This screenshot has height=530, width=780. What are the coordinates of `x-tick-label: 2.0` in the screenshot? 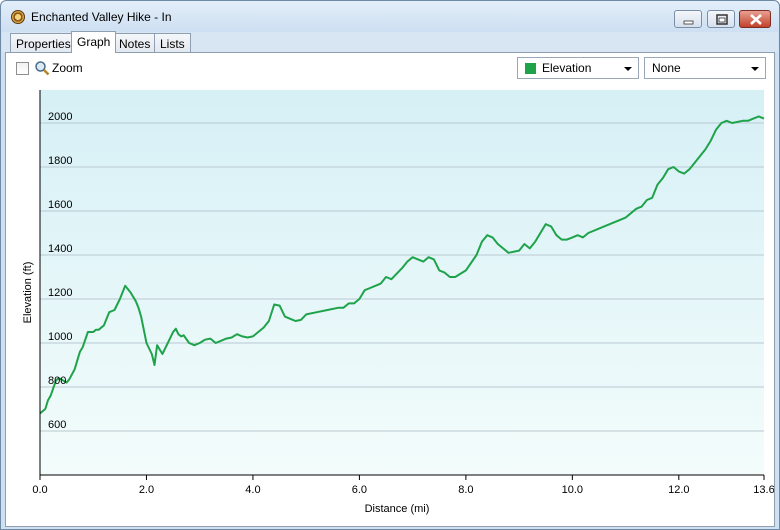 It's located at (146, 490).